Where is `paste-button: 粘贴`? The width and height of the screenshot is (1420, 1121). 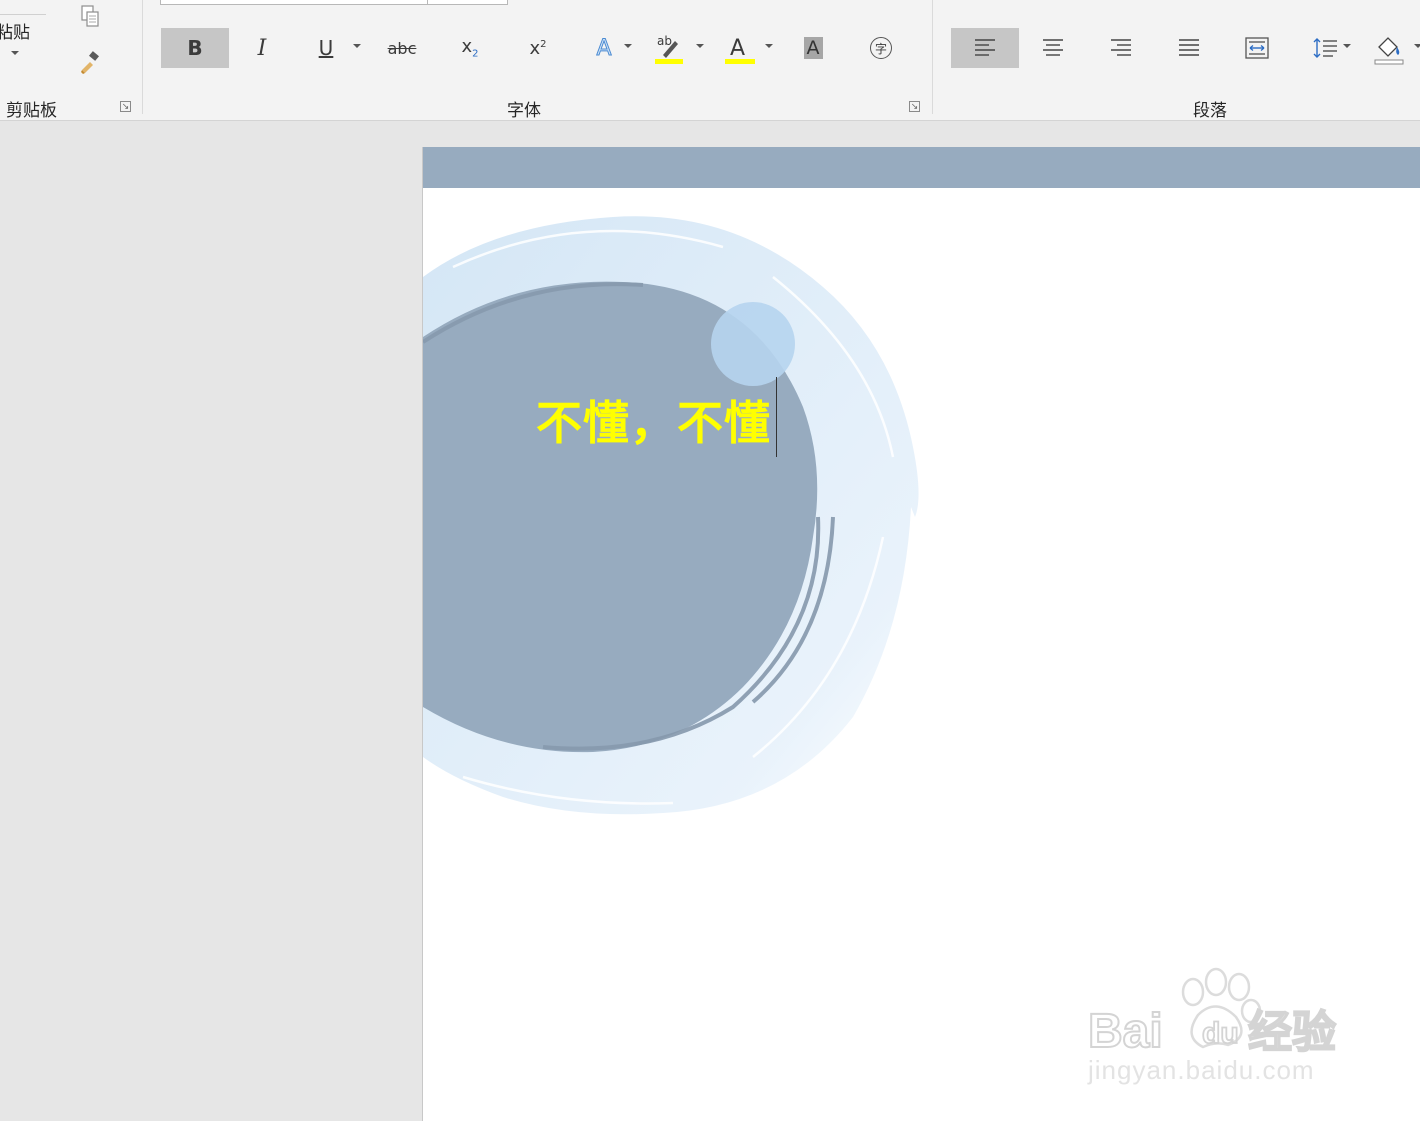 paste-button: 粘贴 is located at coordinates (24, 35).